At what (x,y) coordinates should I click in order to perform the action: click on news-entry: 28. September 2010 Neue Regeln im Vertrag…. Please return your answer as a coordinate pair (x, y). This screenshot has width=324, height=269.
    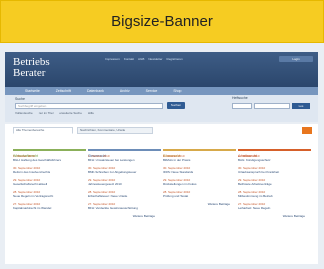
    Looking at the image, I should click on (49, 194).